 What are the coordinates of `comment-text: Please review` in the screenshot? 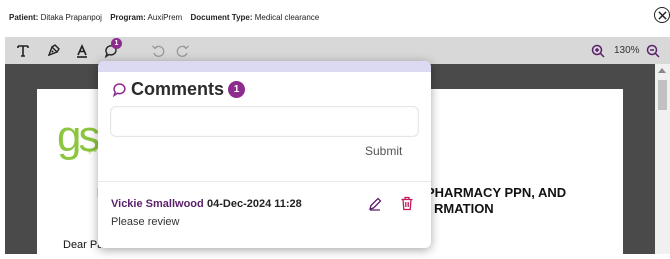 It's located at (145, 222).